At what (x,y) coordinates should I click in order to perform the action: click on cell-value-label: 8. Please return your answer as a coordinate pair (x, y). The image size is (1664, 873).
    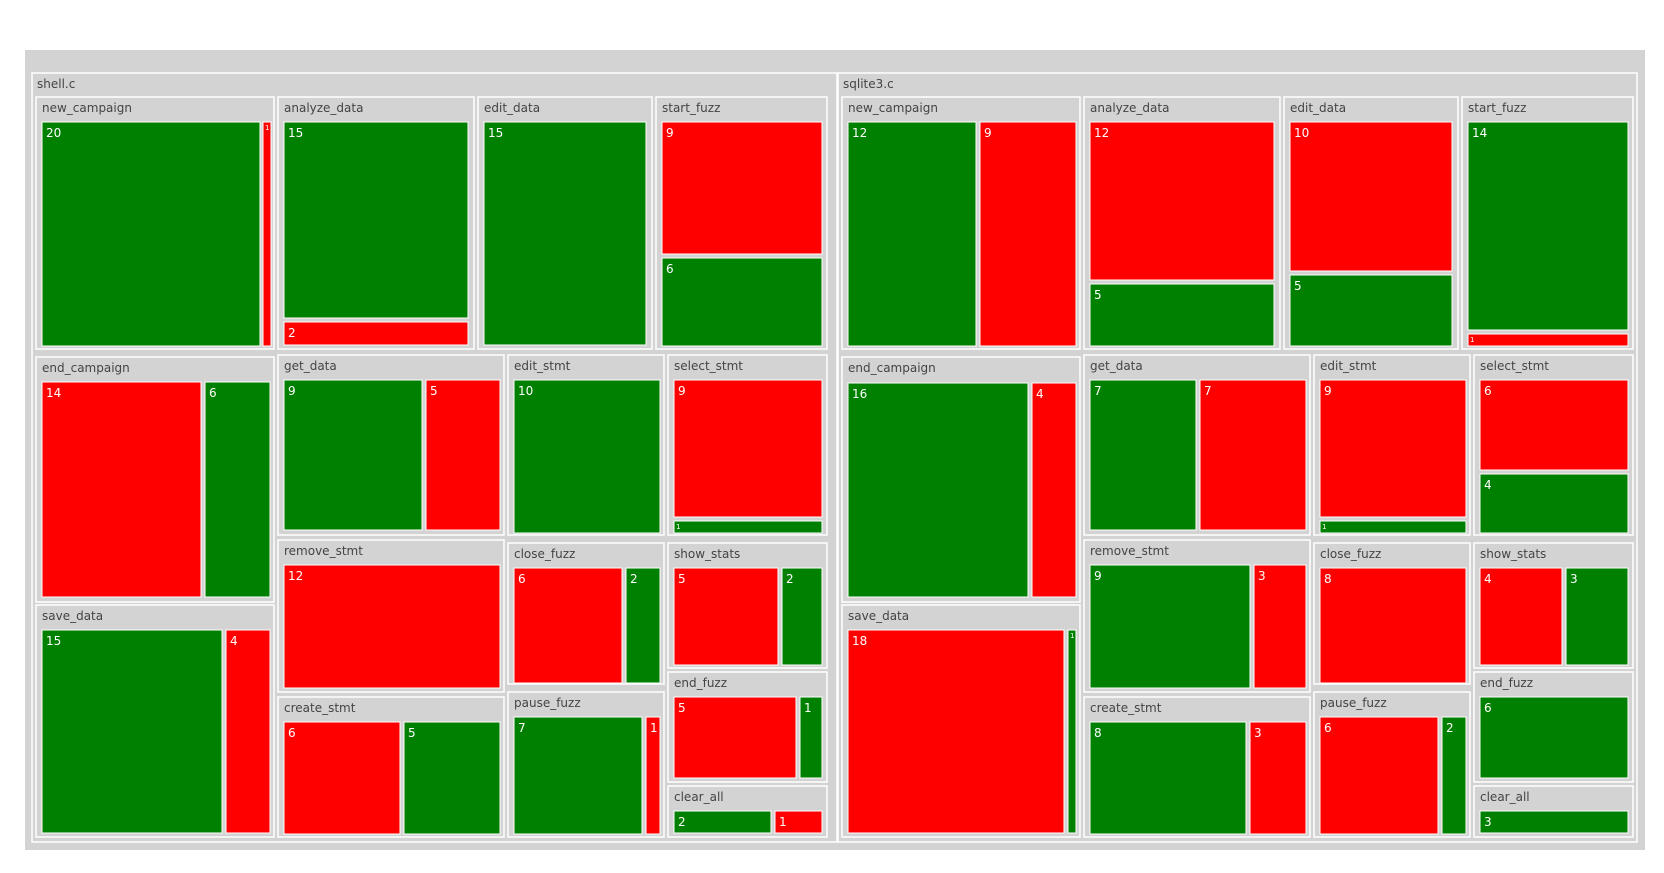
    Looking at the image, I should click on (1098, 733).